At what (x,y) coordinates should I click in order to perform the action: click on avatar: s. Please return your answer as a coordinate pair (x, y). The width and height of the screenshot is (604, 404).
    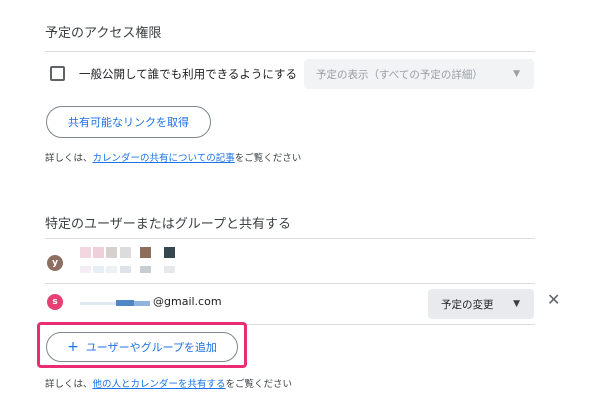
    Looking at the image, I should click on (55, 302).